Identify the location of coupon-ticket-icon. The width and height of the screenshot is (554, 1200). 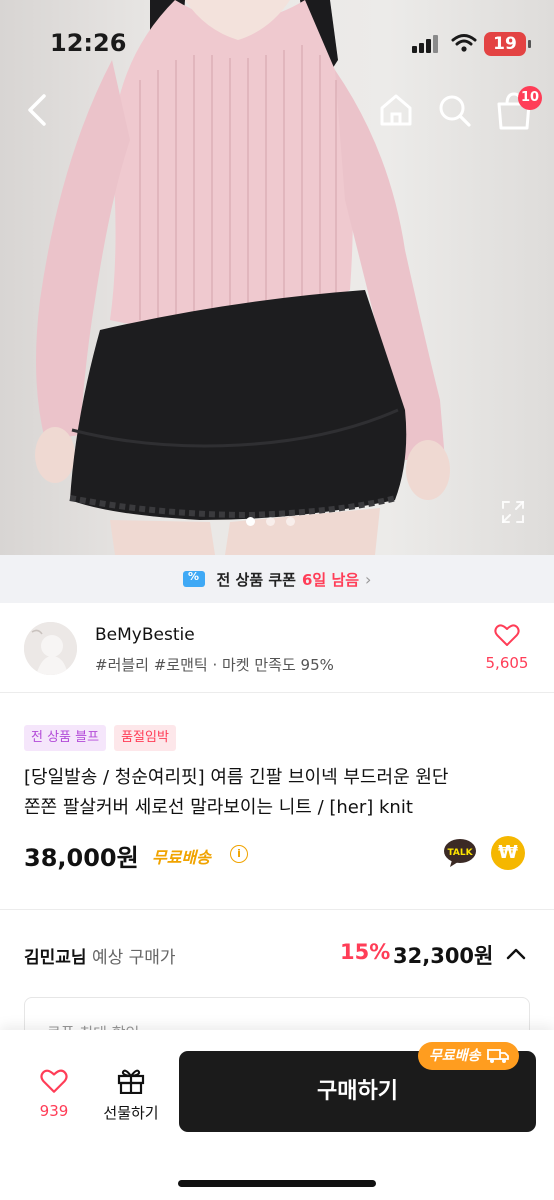
(193, 578).